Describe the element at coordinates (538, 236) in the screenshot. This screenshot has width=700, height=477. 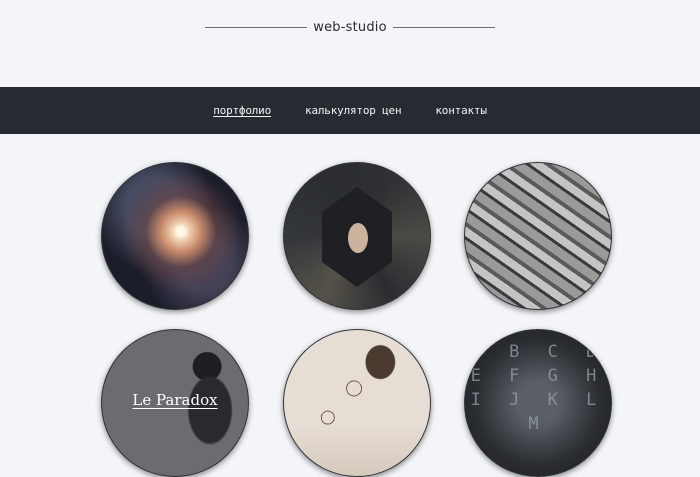
I see `portfolio-item-stones` at that location.